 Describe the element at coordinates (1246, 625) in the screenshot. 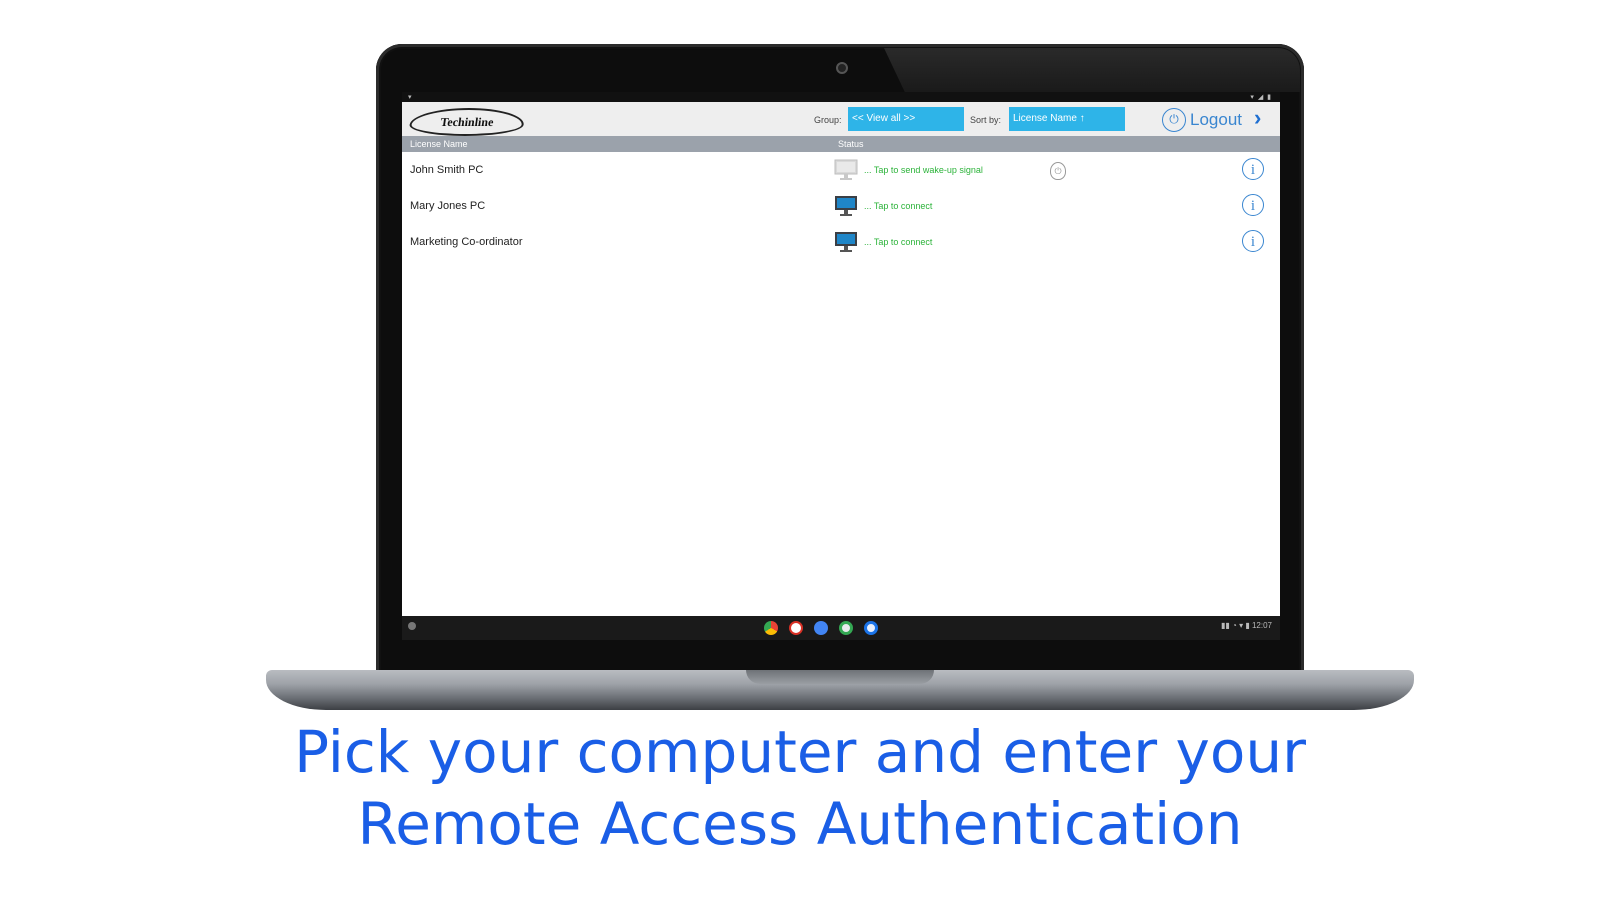

I see `system-tray: ▮▮ ◔ ▾ ▮ 12:07` at that location.